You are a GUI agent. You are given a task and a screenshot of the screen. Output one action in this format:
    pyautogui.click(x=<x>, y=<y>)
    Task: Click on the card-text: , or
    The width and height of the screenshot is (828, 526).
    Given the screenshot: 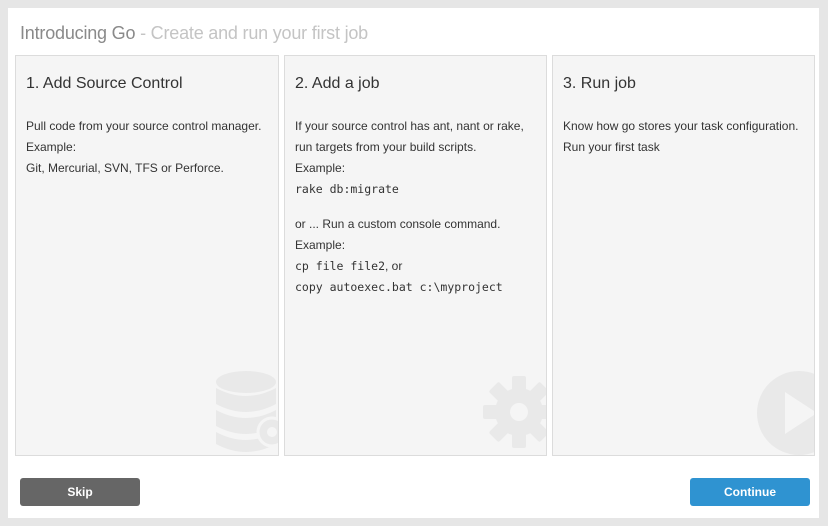 What is the action you would take?
    pyautogui.click(x=394, y=266)
    